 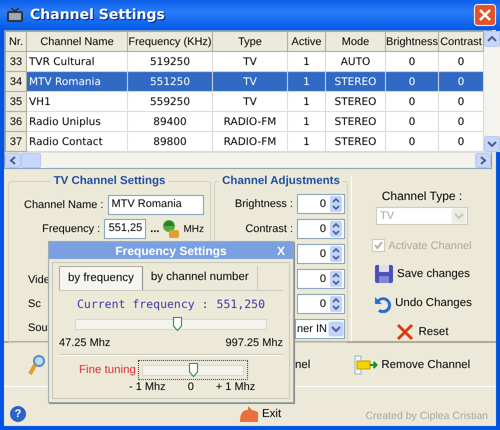 I want to click on search-icon, so click(x=37, y=365).